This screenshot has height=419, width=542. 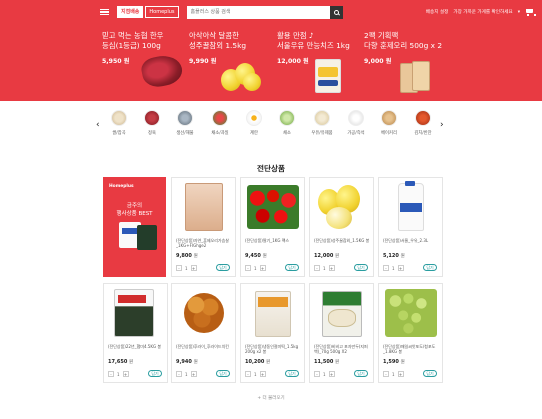 What do you see at coordinates (202, 346) in the screenshot?
I see `product-name: (전단상품)후라이_후라이드치킨` at bounding box center [202, 346].